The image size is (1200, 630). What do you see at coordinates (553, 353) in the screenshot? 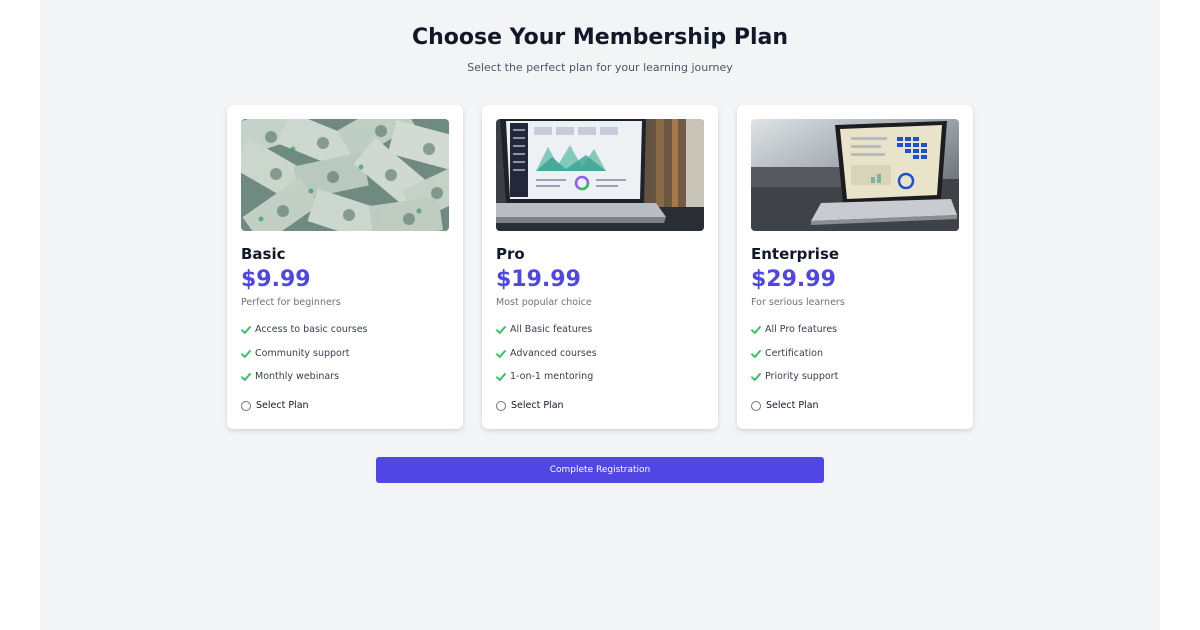
I see `feature-label: Advanced courses` at bounding box center [553, 353].